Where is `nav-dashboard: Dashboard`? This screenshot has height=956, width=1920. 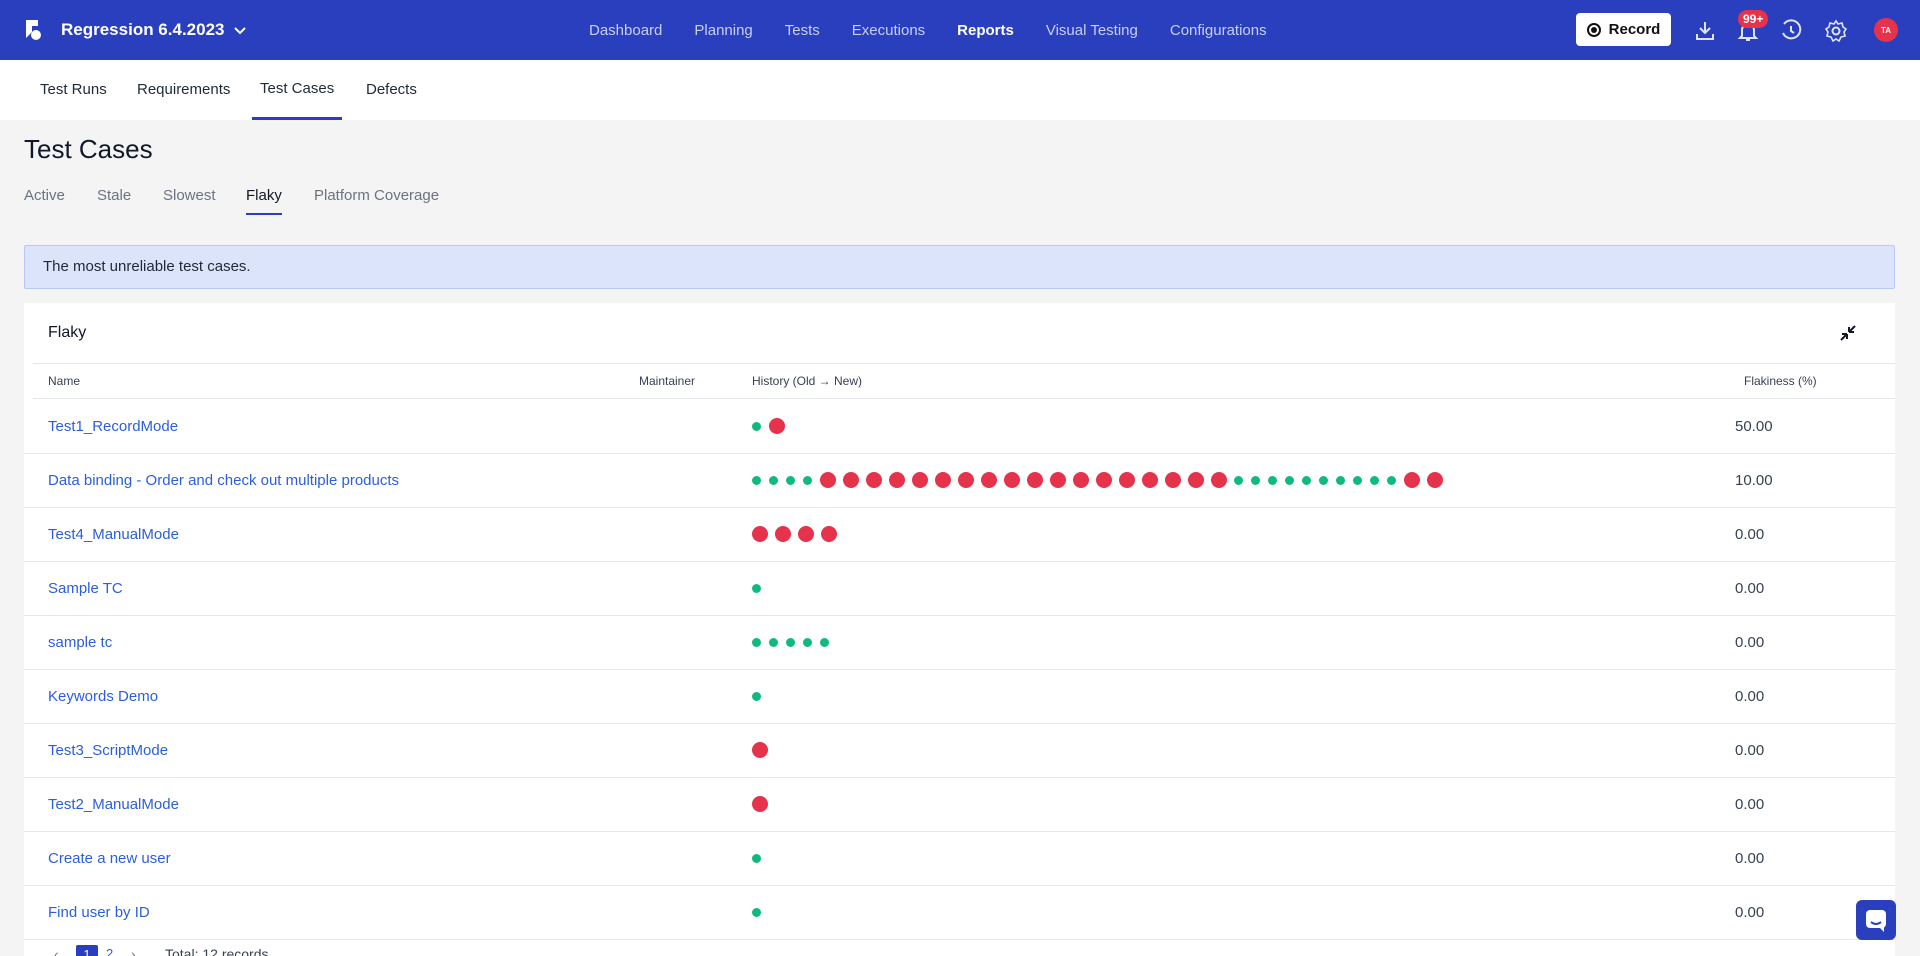
nav-dashboard: Dashboard is located at coordinates (625, 30).